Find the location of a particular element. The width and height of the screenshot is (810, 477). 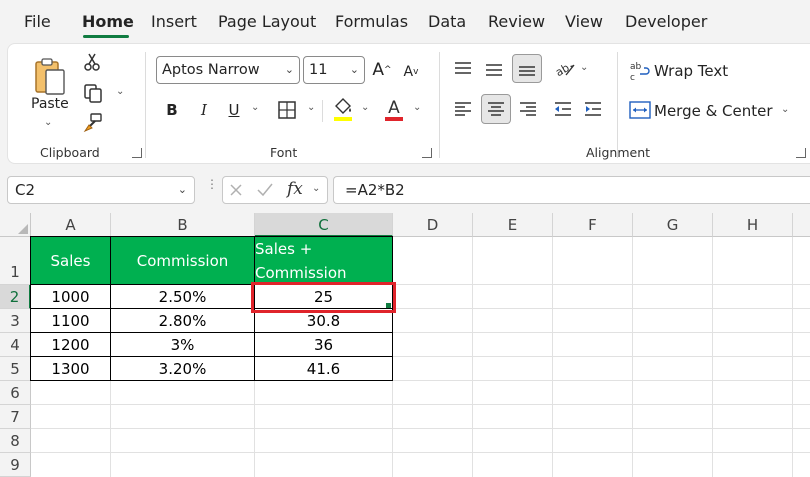

copy-dropdown-icon: ⌄ is located at coordinates (120, 91).